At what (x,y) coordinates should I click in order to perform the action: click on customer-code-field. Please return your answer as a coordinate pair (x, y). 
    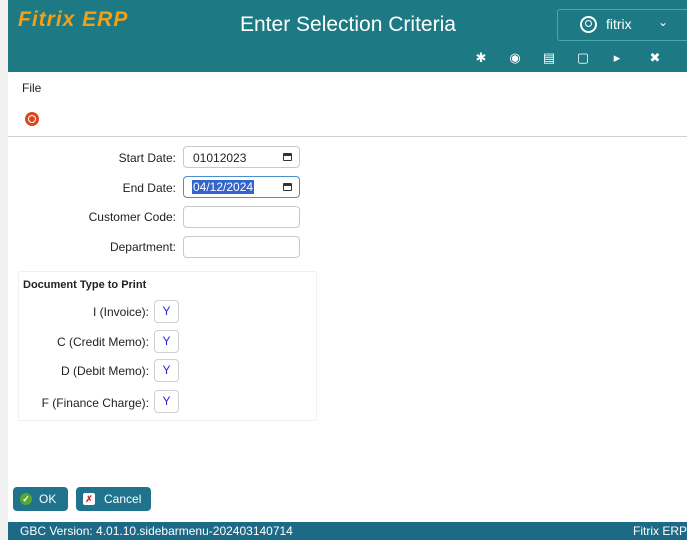
    Looking at the image, I should click on (241, 217).